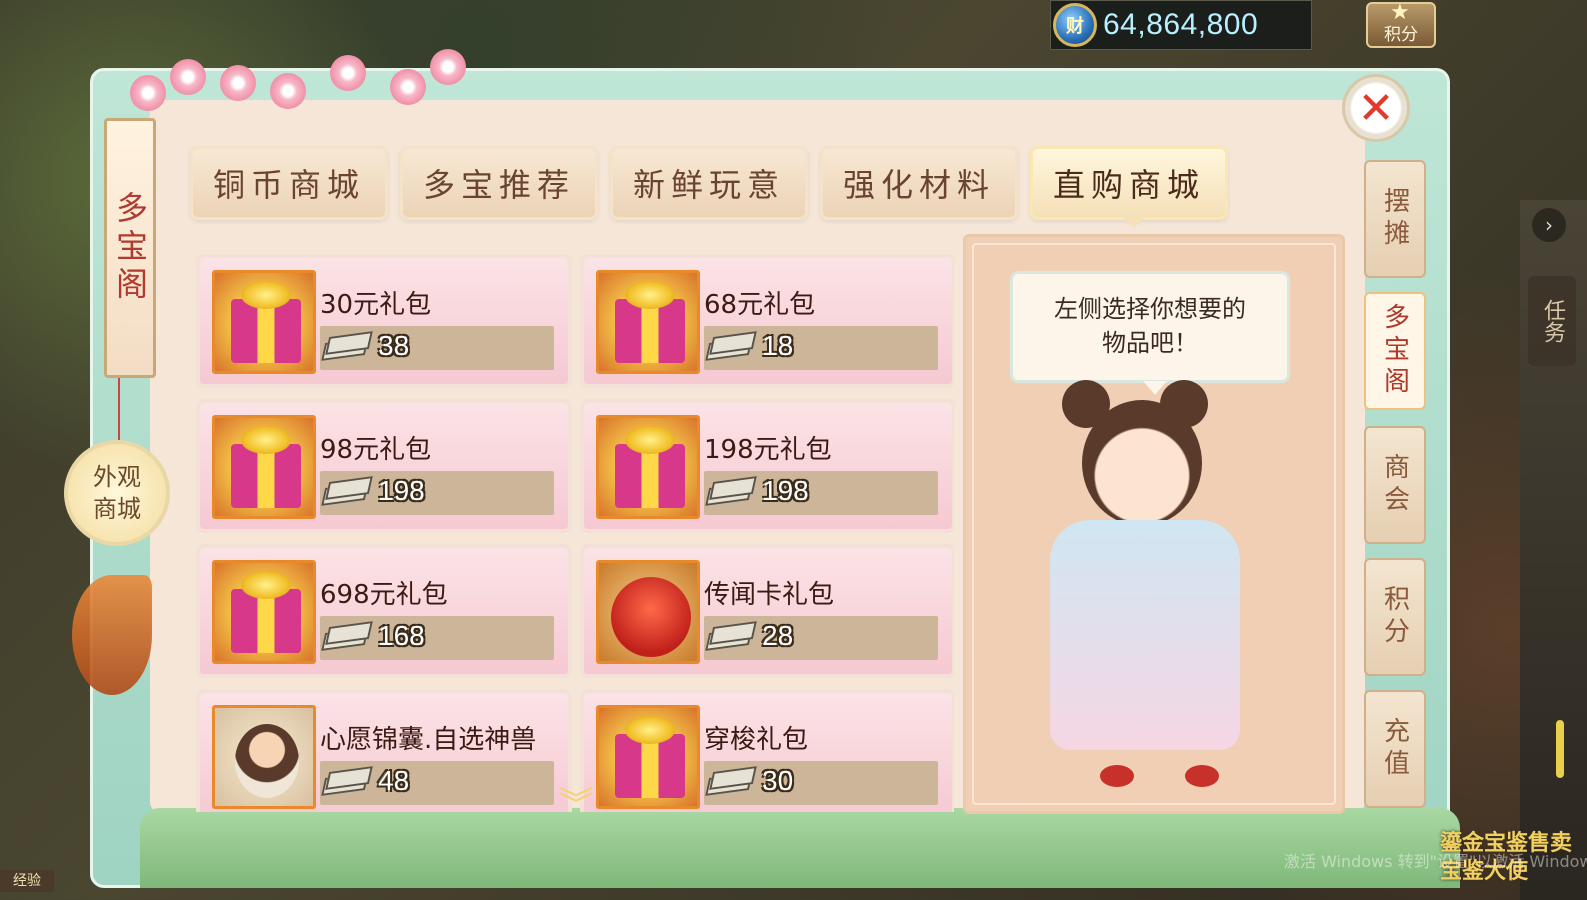 This screenshot has width=1587, height=900. I want to click on close-button: ✕, so click(1376, 108).